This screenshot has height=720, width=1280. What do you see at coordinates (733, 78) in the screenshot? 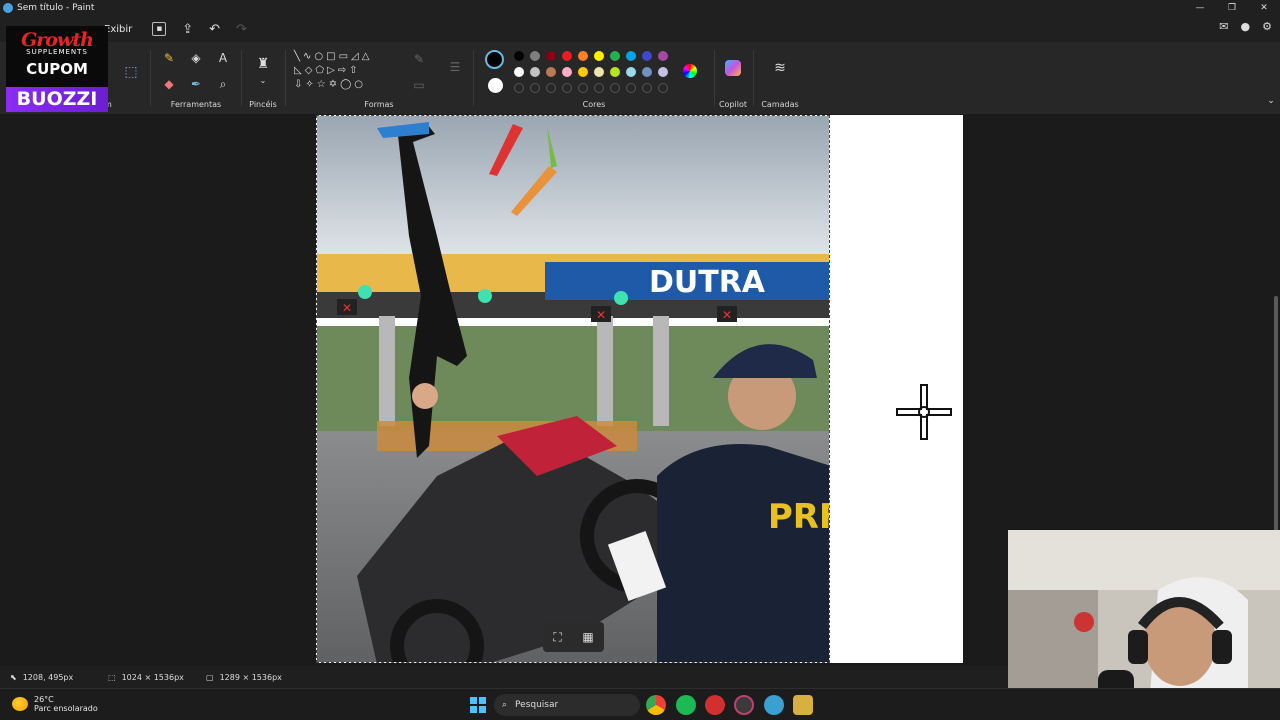
I see `copilot-group: Copilot` at bounding box center [733, 78].